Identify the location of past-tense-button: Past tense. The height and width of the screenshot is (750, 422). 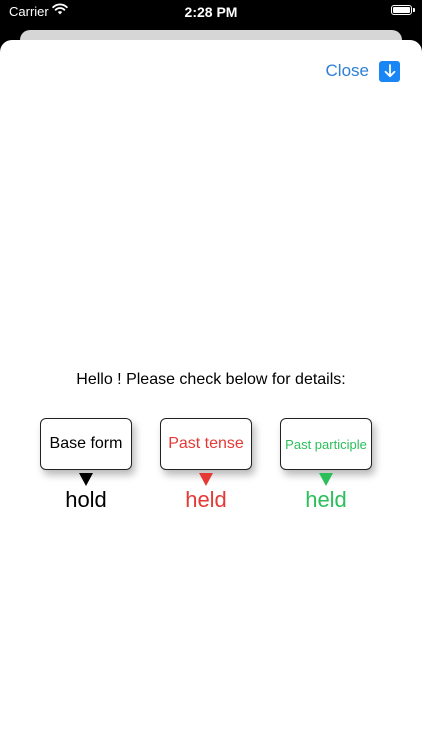
(206, 444).